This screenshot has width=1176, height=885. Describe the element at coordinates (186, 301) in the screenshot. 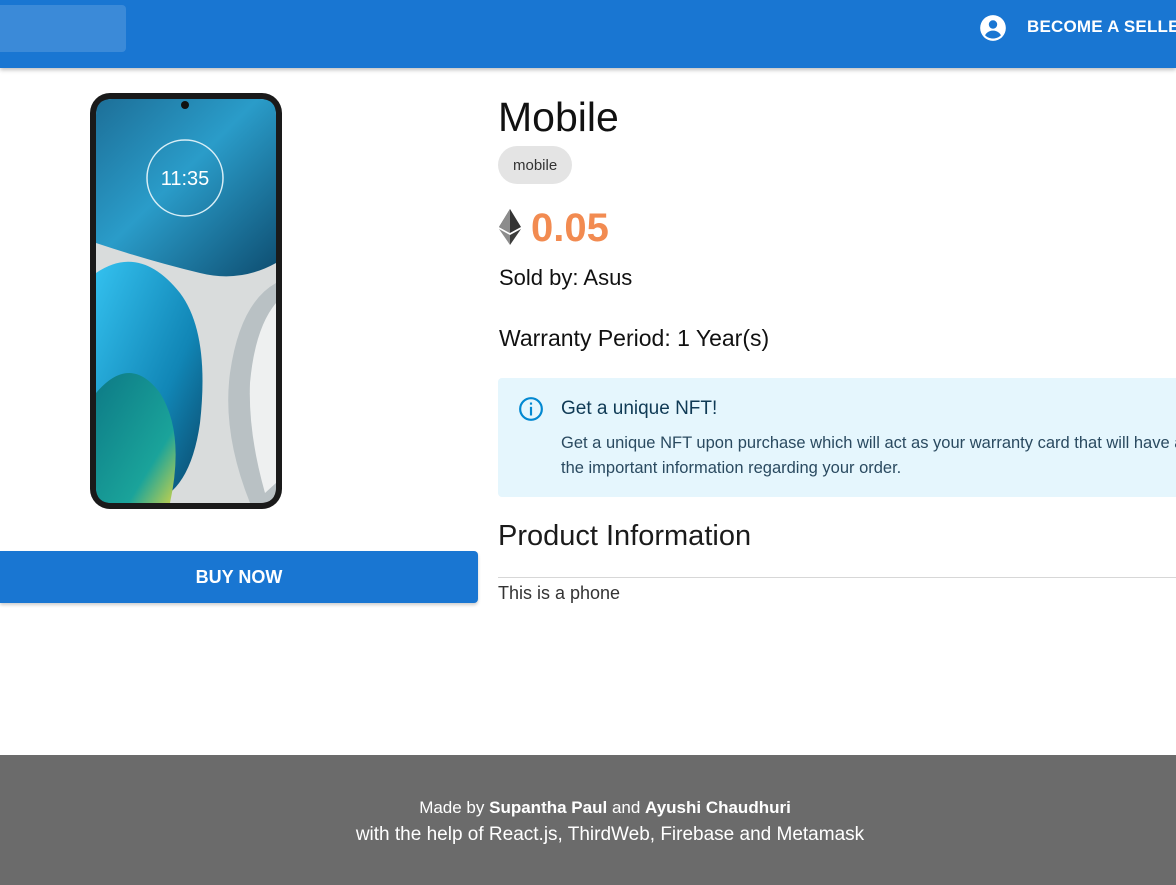

I see `product-image: 11:35` at that location.